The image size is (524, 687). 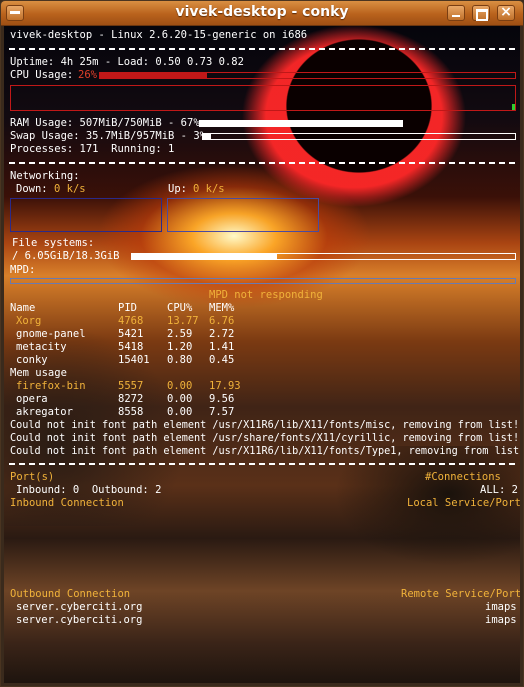 I want to click on close-button: ×, so click(x=506, y=12).